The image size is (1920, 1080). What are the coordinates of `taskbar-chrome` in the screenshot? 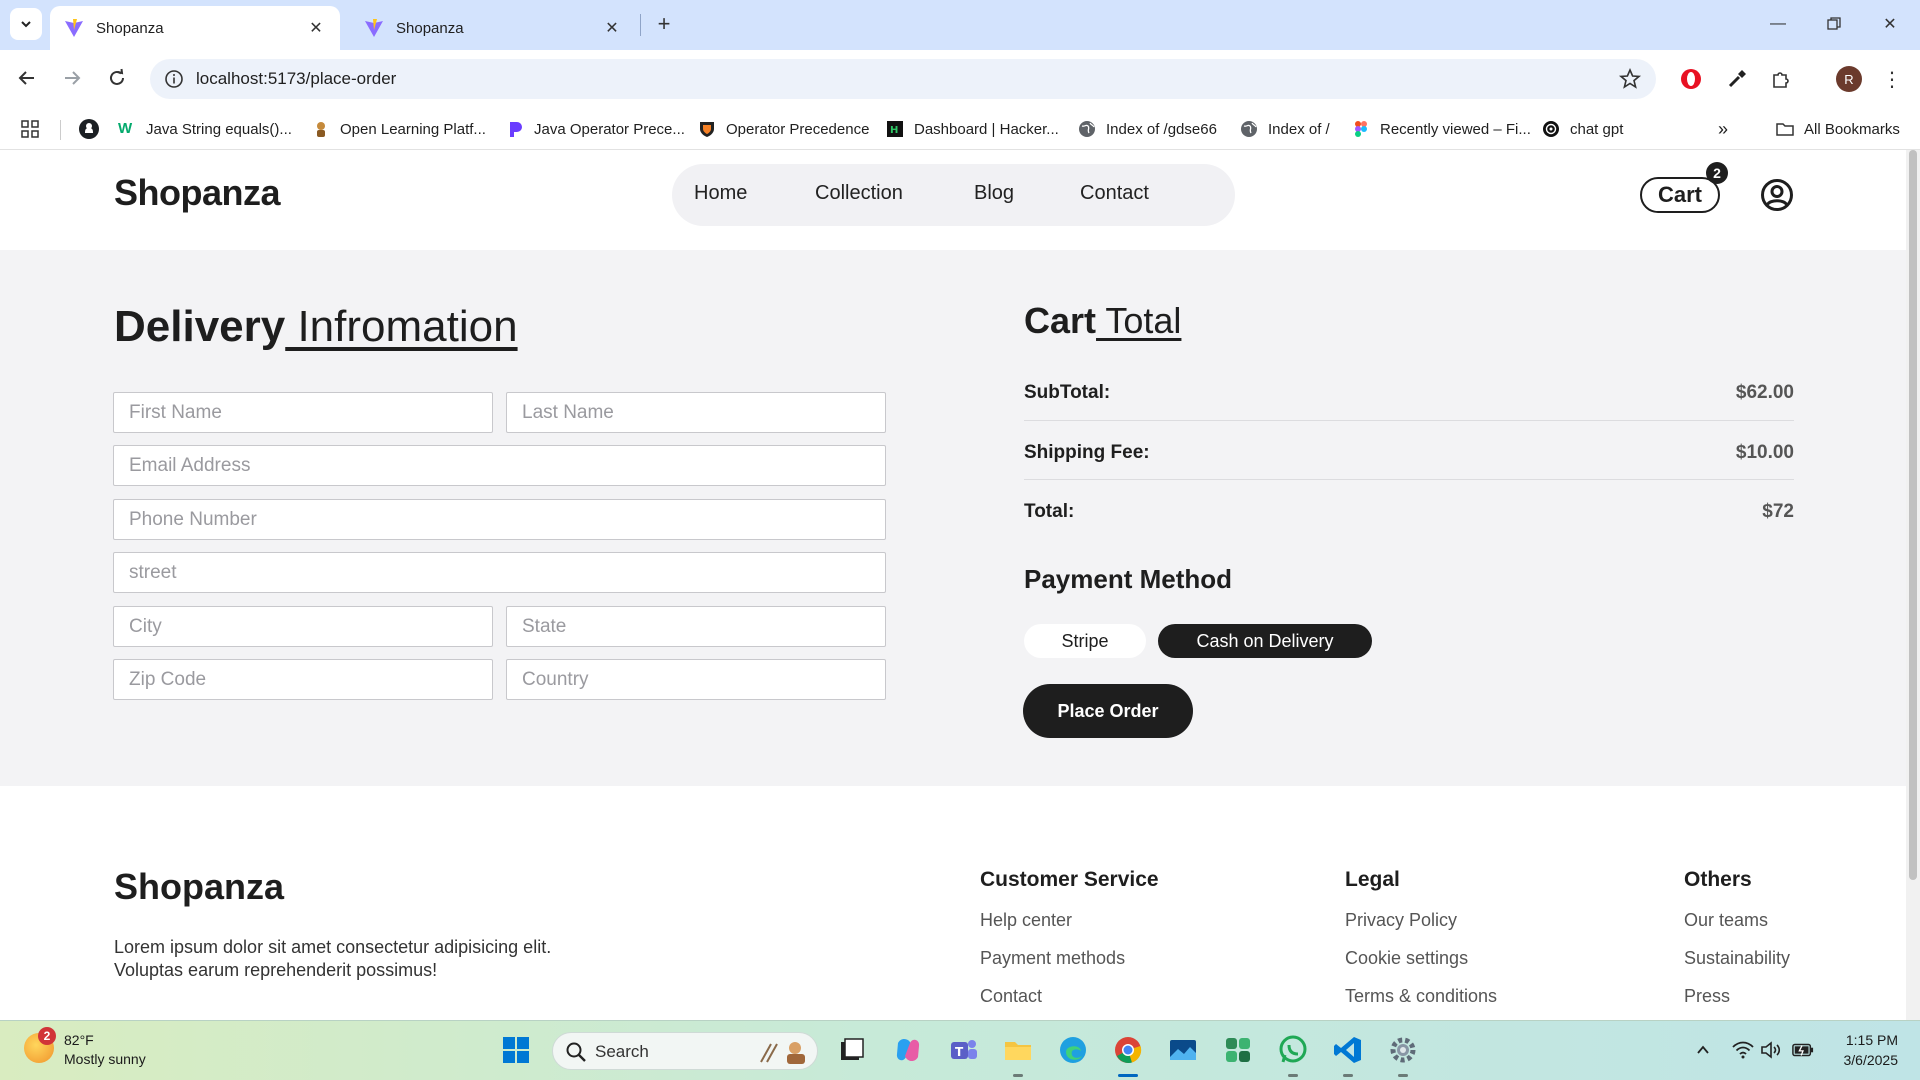 It's located at (1128, 1050).